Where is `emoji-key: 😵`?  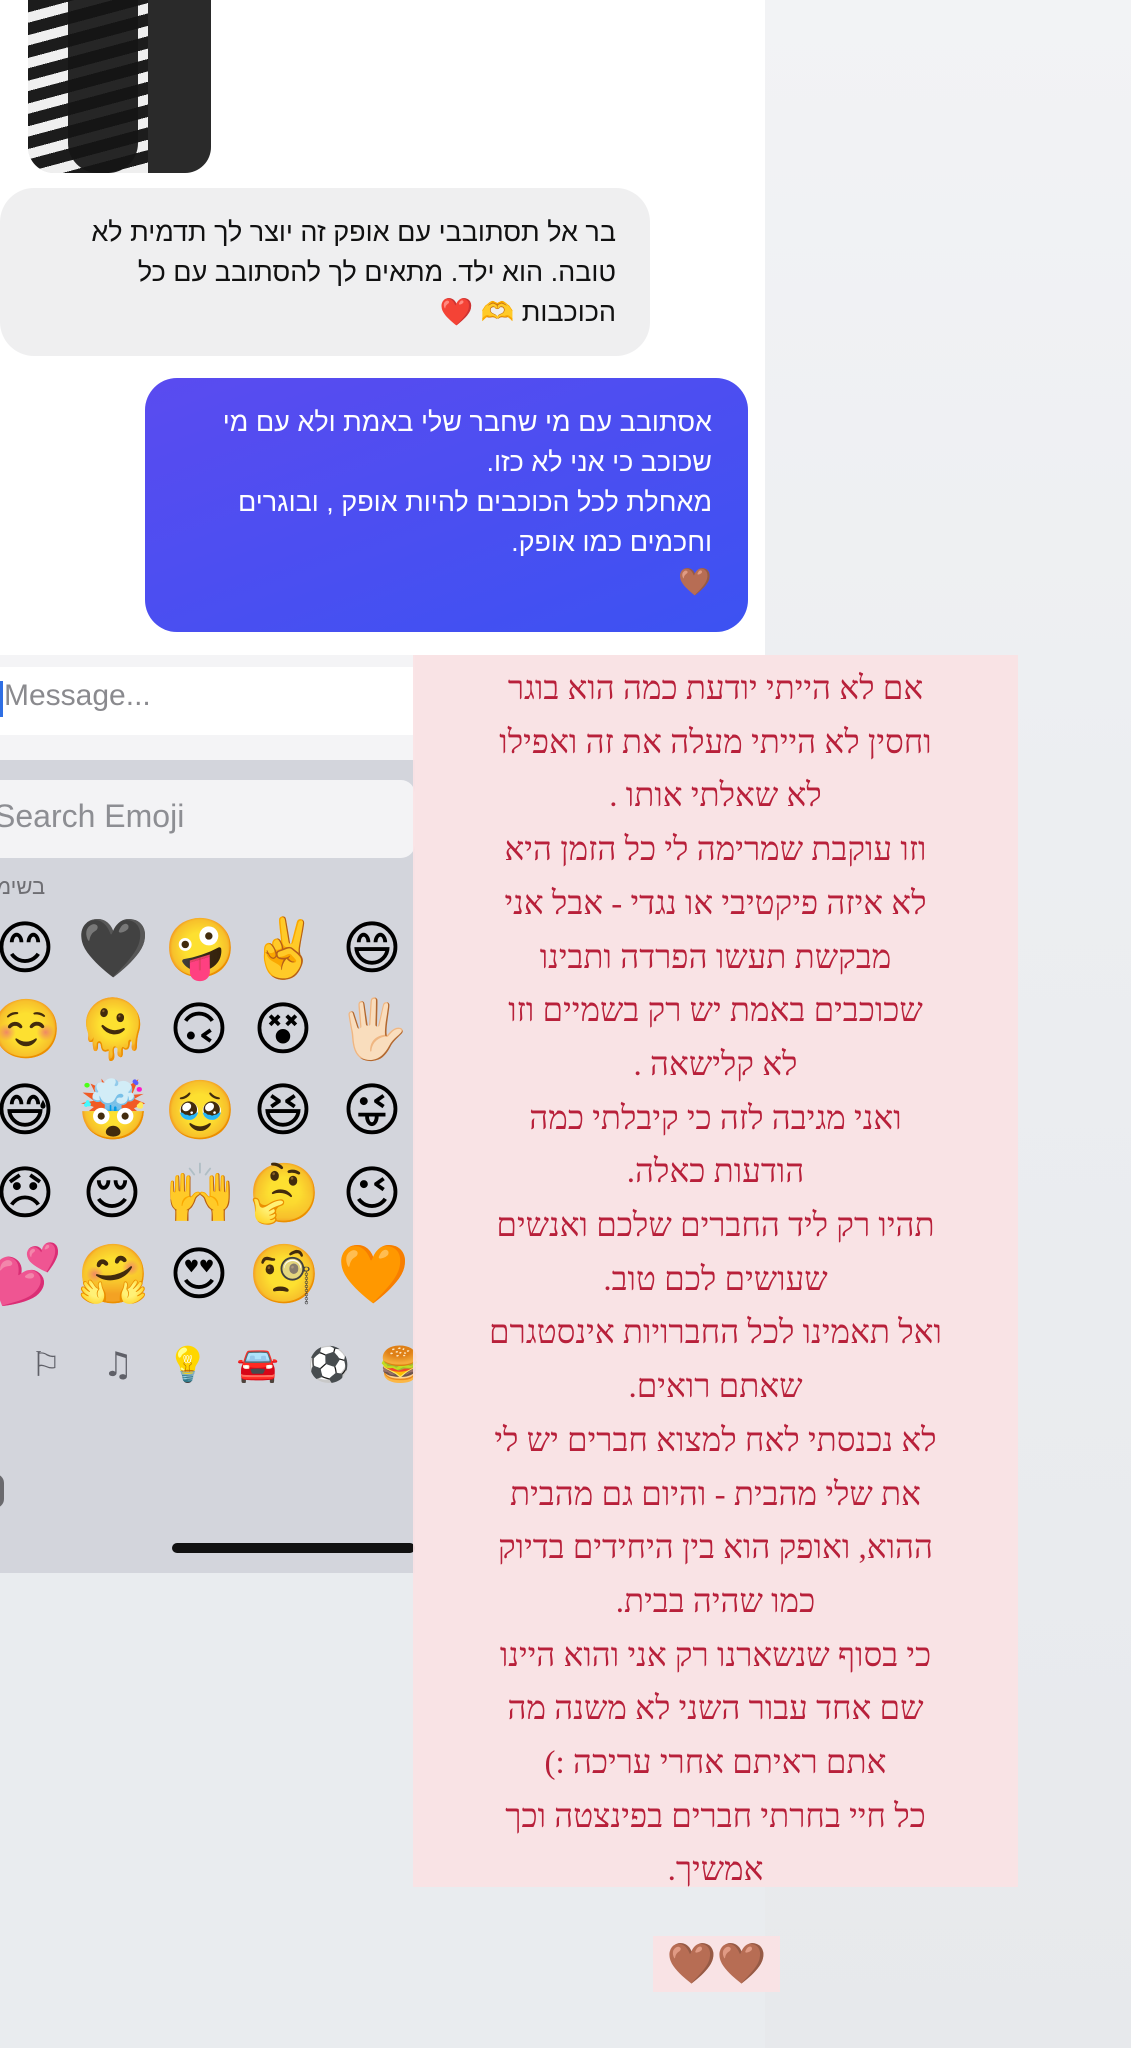 emoji-key: 😵 is located at coordinates (283, 1029).